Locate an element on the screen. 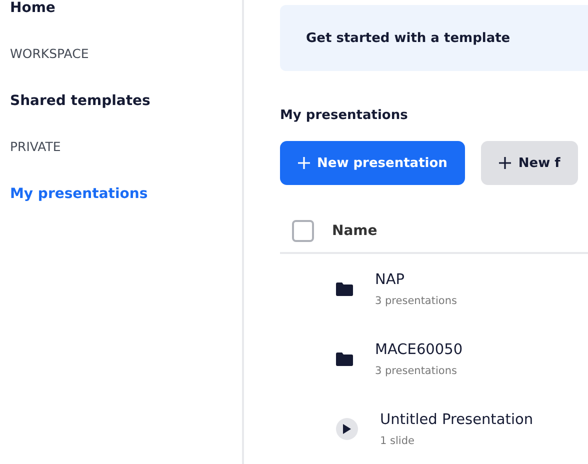 The width and height of the screenshot is (588, 464). section-title: My presentations is located at coordinates (344, 116).